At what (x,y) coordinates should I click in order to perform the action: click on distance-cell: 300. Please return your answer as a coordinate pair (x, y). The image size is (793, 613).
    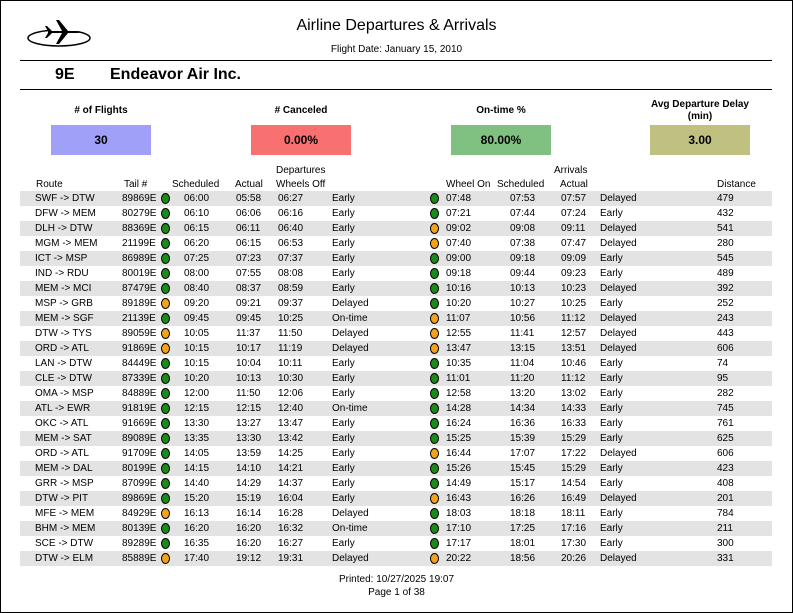
    Looking at the image, I should click on (725, 543).